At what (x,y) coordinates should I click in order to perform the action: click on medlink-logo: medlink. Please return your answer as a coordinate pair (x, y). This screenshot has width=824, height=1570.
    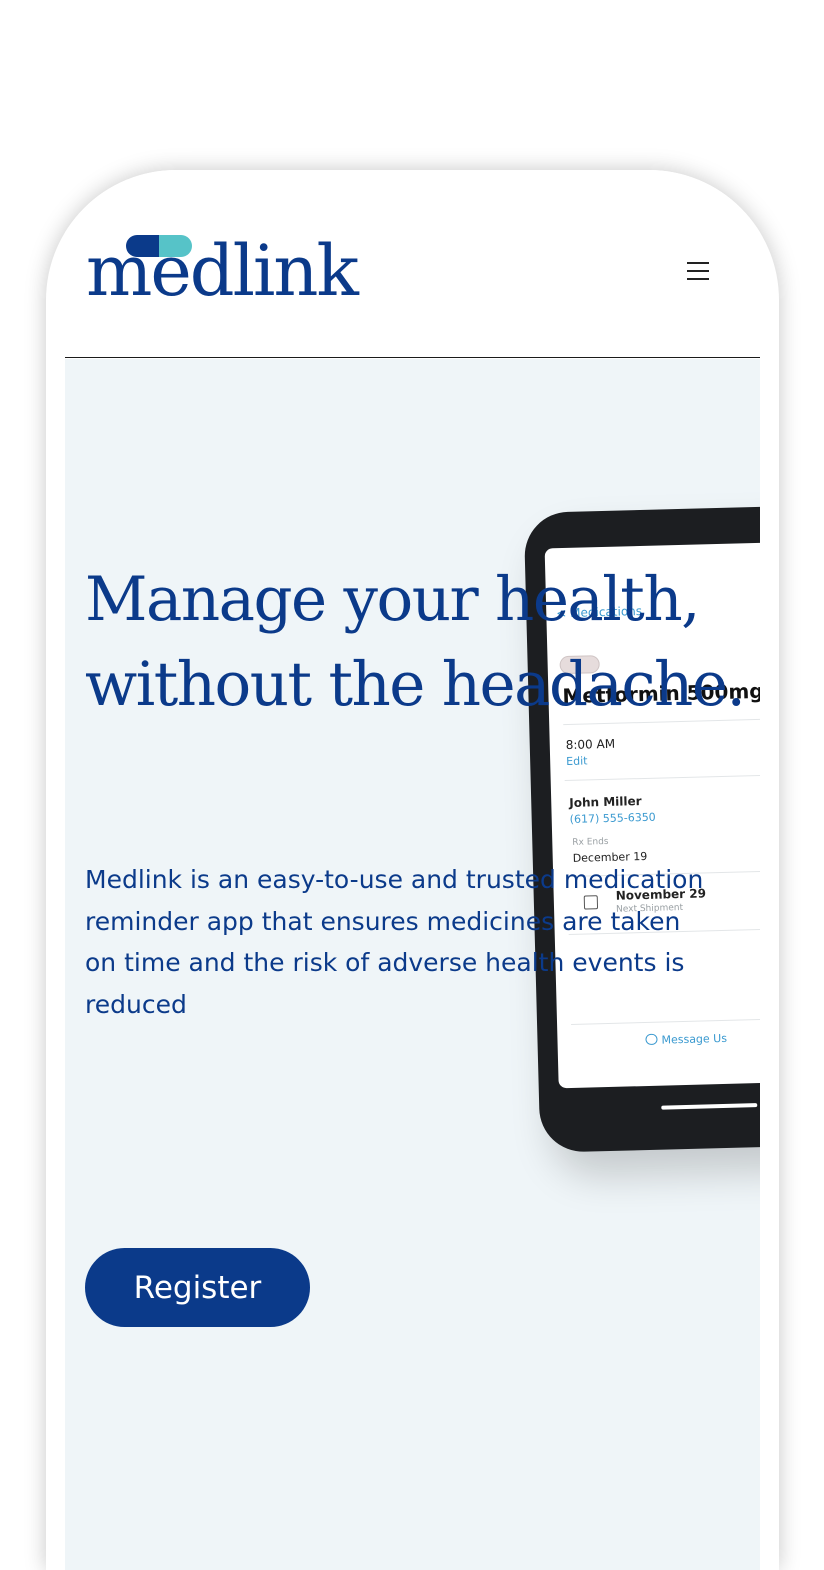
    Looking at the image, I should click on (231, 270).